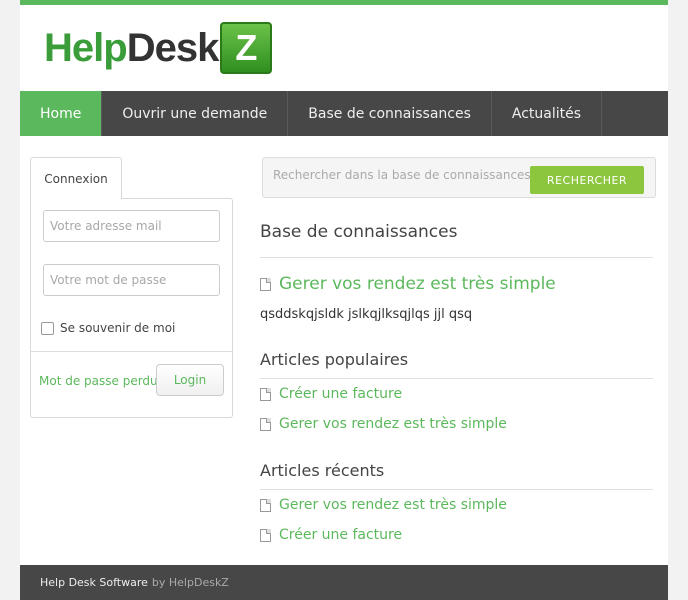  Describe the element at coordinates (344, 2) in the screenshot. I see `top-accent-bar` at that location.